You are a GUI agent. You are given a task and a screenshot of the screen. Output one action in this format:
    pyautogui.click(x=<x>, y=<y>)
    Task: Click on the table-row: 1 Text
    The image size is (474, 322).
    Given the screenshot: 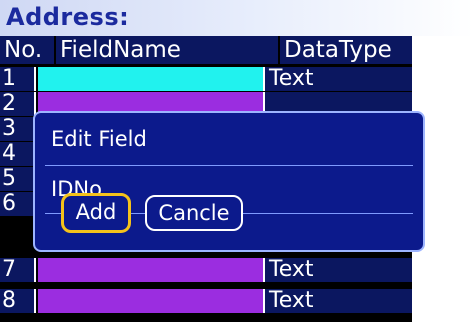 What is the action you would take?
    pyautogui.click(x=206, y=79)
    